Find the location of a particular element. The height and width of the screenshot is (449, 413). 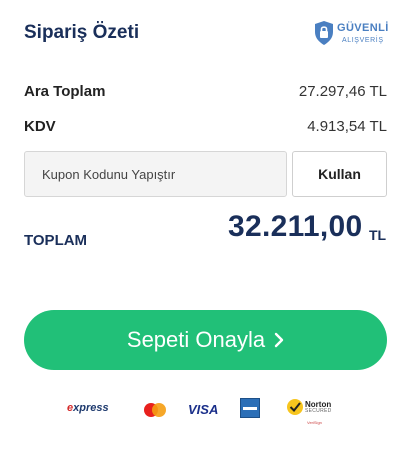

norton-check-icon is located at coordinates (295, 407).